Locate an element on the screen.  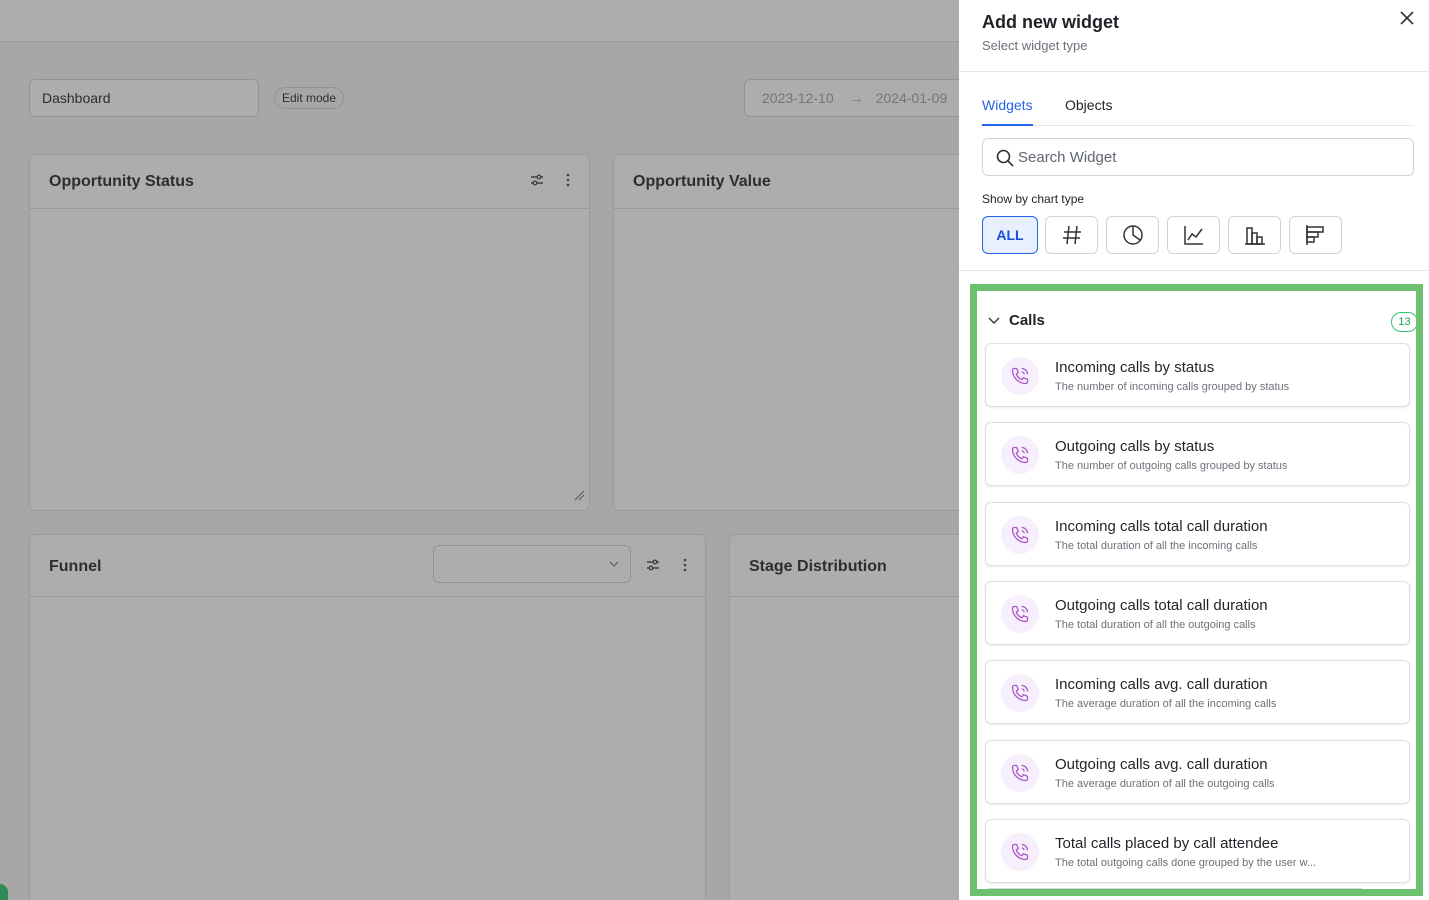
widget-title: Outgoing calls avg. call duration is located at coordinates (1161, 764).